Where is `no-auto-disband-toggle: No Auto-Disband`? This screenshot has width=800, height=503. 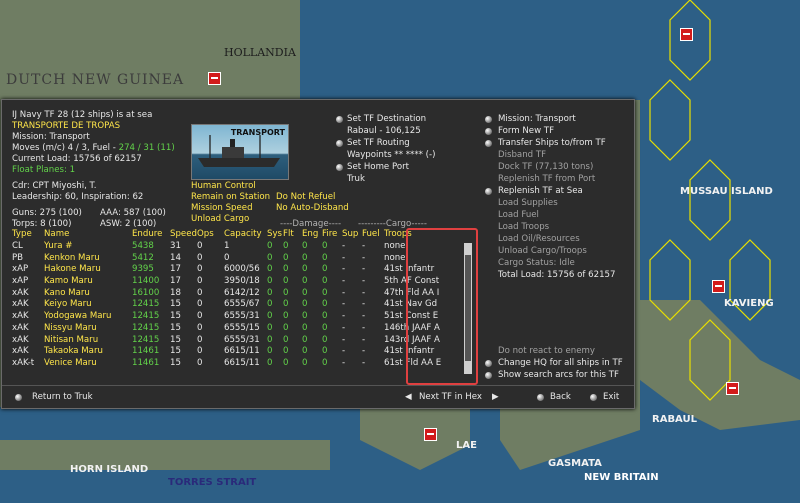 no-auto-disband-toggle: No Auto-Disband is located at coordinates (312, 208).